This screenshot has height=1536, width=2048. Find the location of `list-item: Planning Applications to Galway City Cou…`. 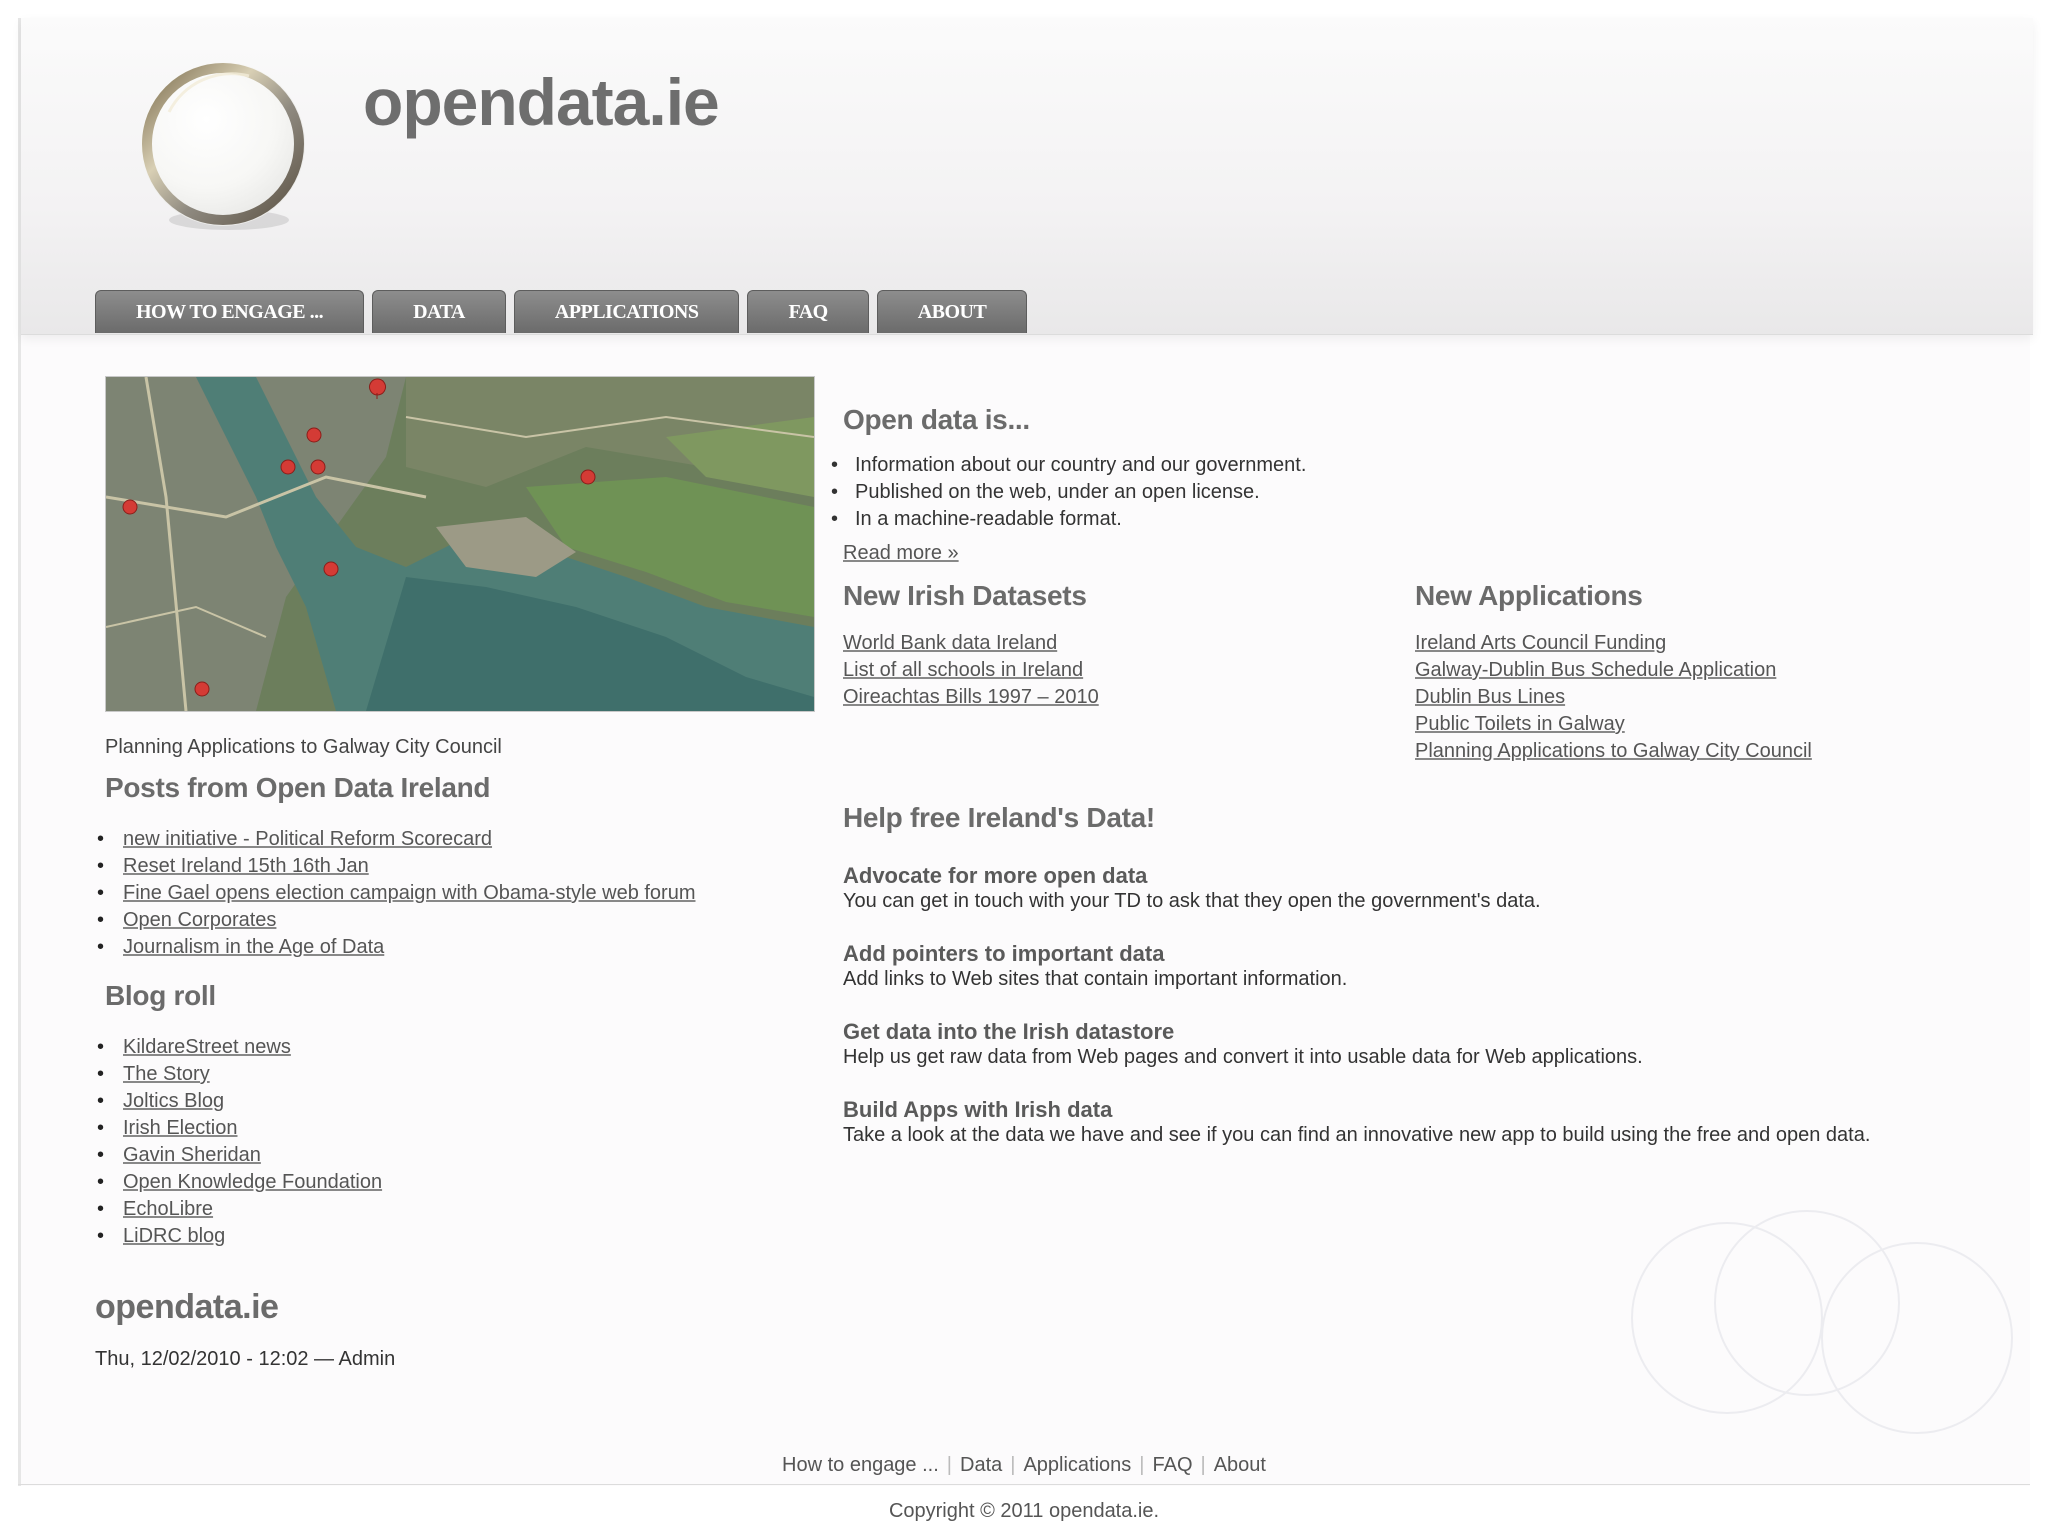

list-item: Planning Applications to Galway City Cou… is located at coordinates (1613, 751).